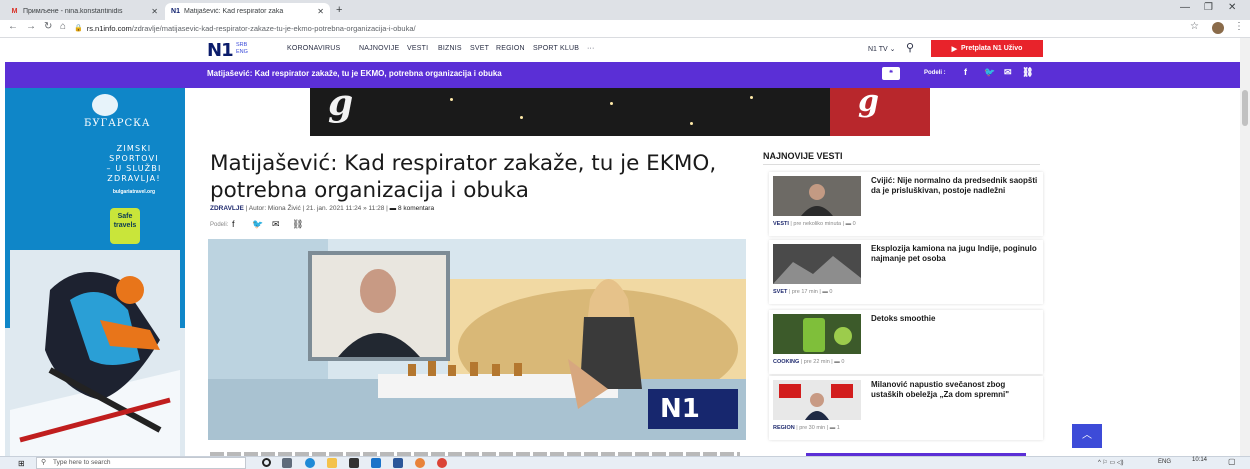  What do you see at coordinates (1239, 26) in the screenshot?
I see `browser-menu-icon: ⋮` at bounding box center [1239, 26].